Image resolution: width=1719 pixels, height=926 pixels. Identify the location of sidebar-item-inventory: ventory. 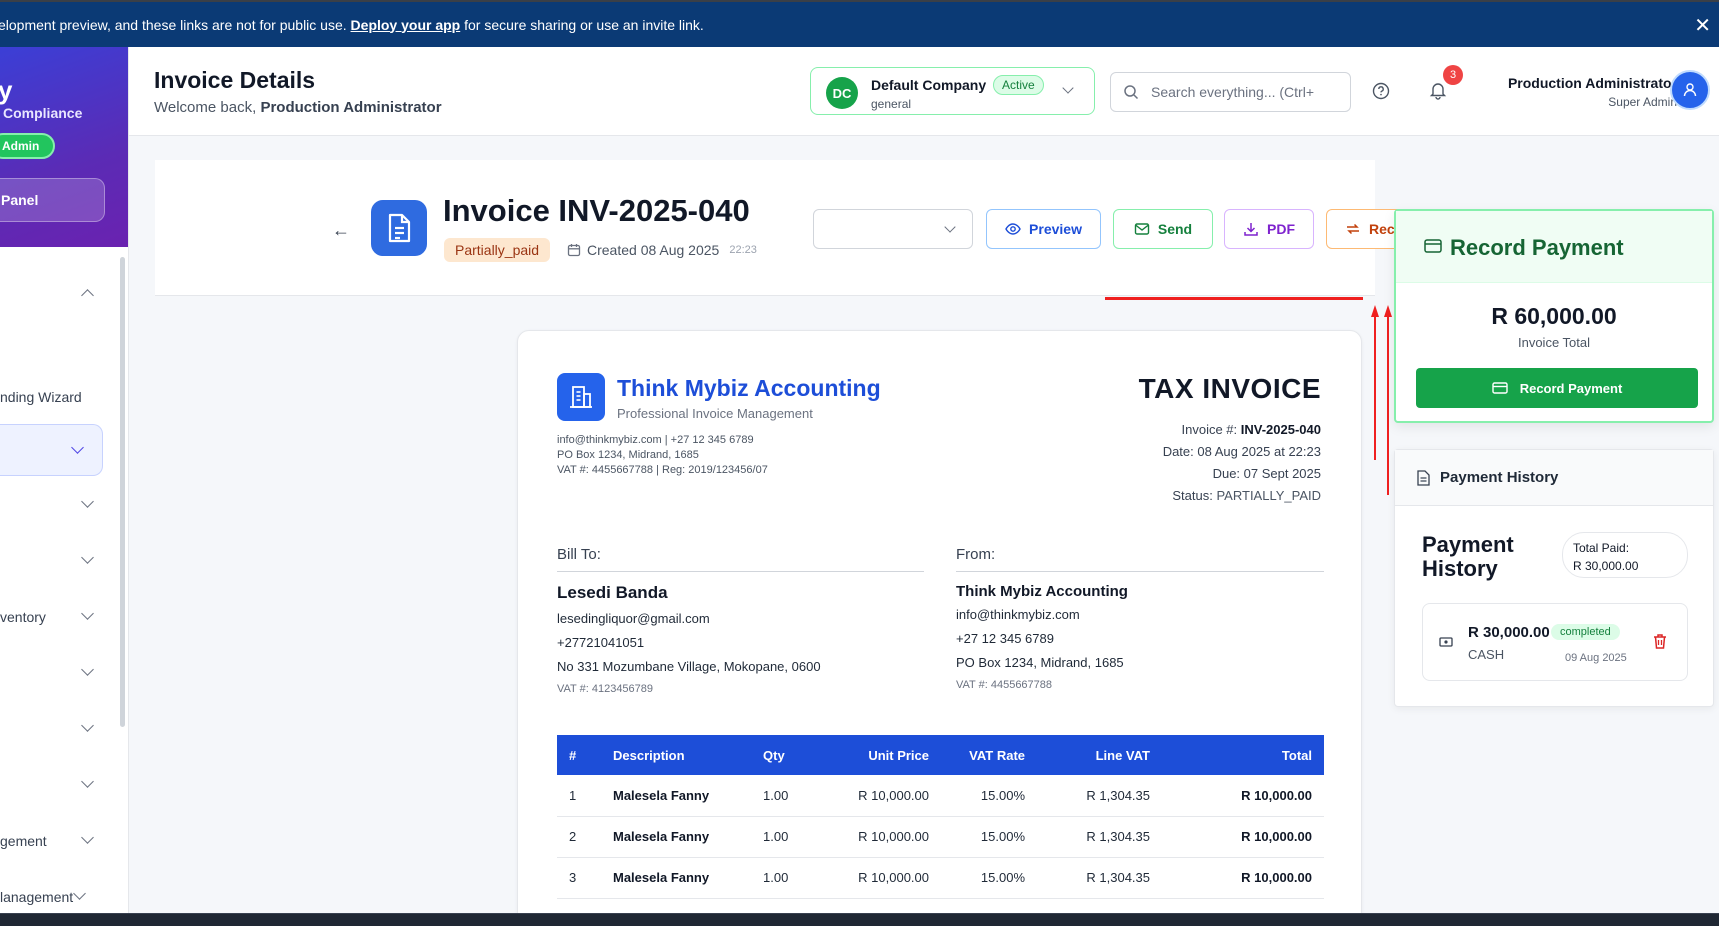
(56, 617).